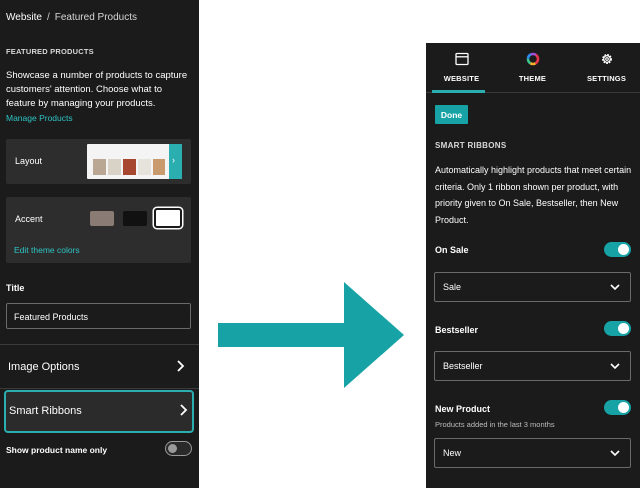 This screenshot has height=488, width=640. I want to click on layout-label: Layout, so click(29, 161).